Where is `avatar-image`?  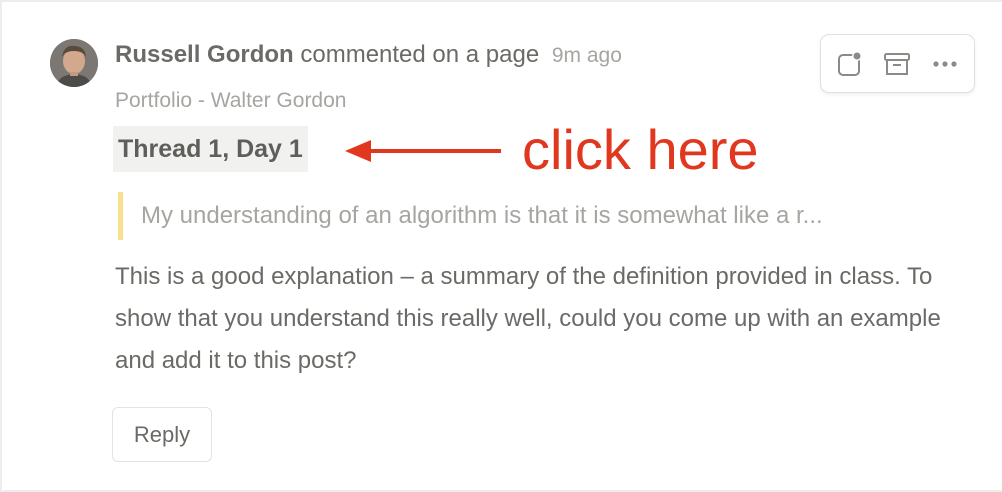 avatar-image is located at coordinates (74, 63).